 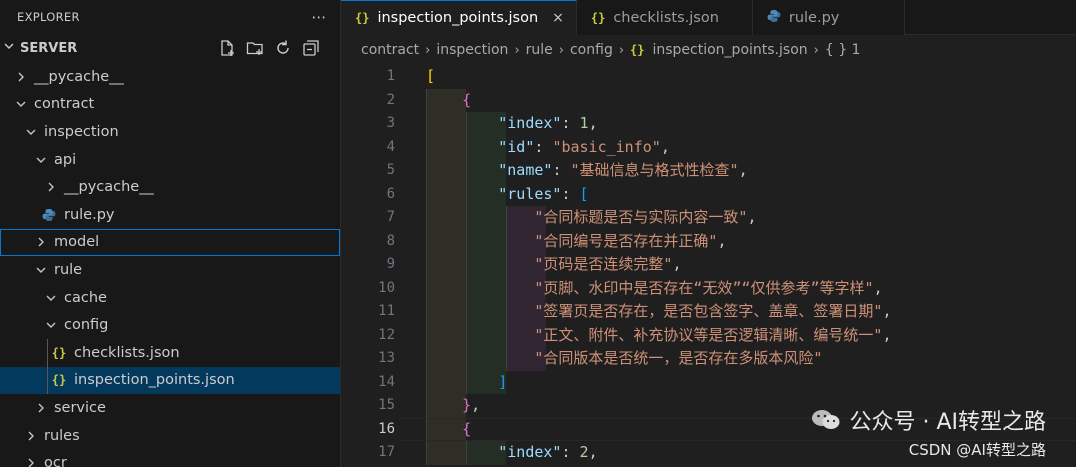 I want to click on code-line: 10 "页脚、水印中是否存在“无效”“仅供参考”等字样",, so click(x=708, y=288).